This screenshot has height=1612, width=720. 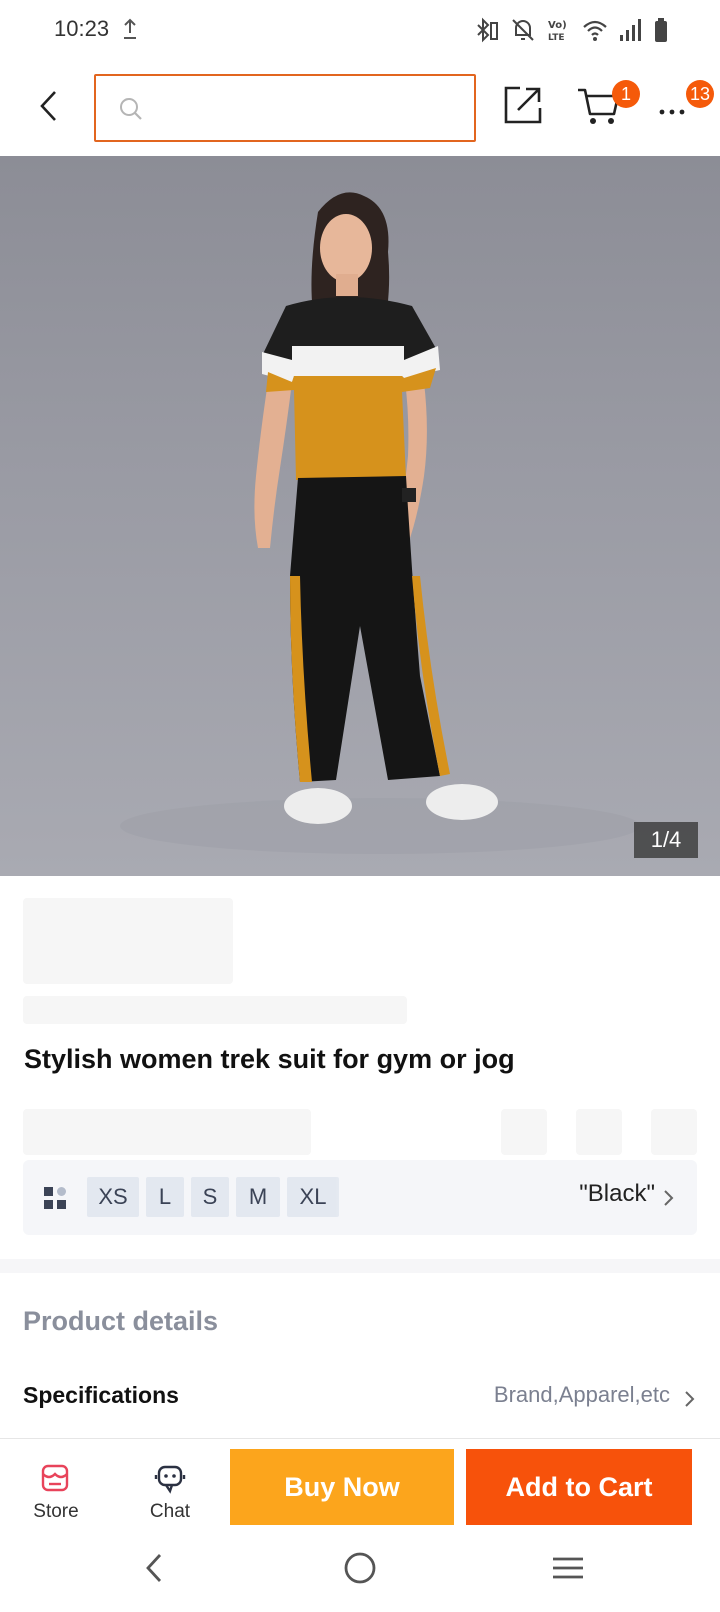 I want to click on image-counter: 1/4, so click(x=666, y=840).